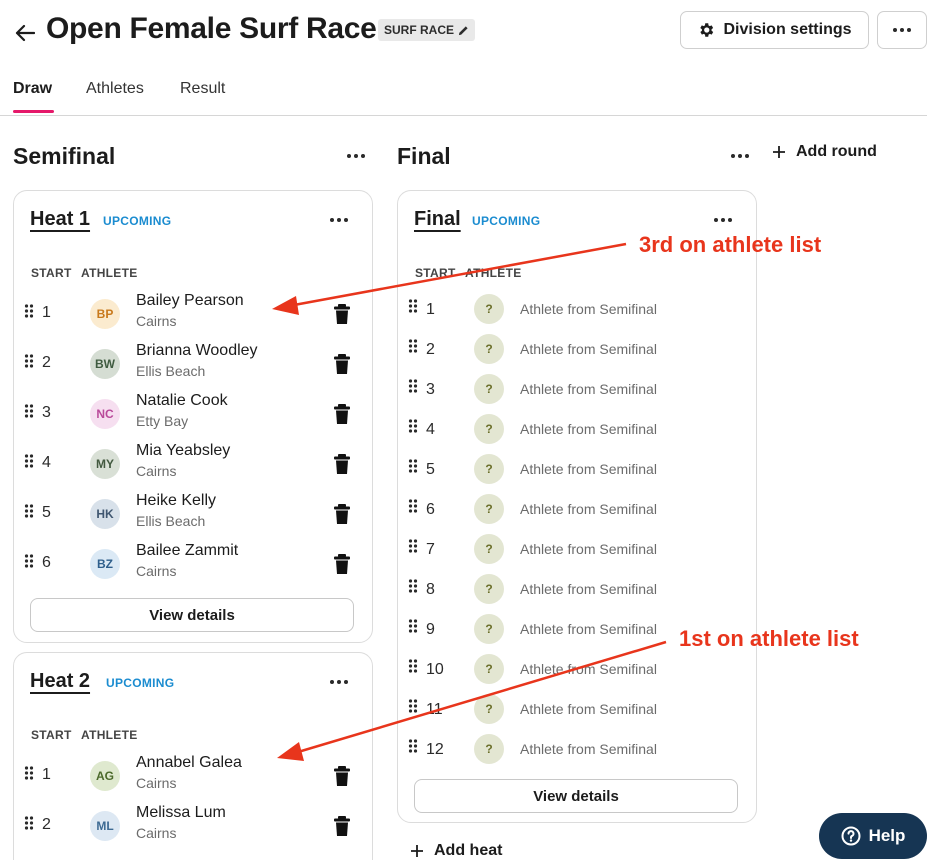  What do you see at coordinates (577, 476) in the screenshot?
I see `placeholder-row: 5? Athlete from Semifinal` at bounding box center [577, 476].